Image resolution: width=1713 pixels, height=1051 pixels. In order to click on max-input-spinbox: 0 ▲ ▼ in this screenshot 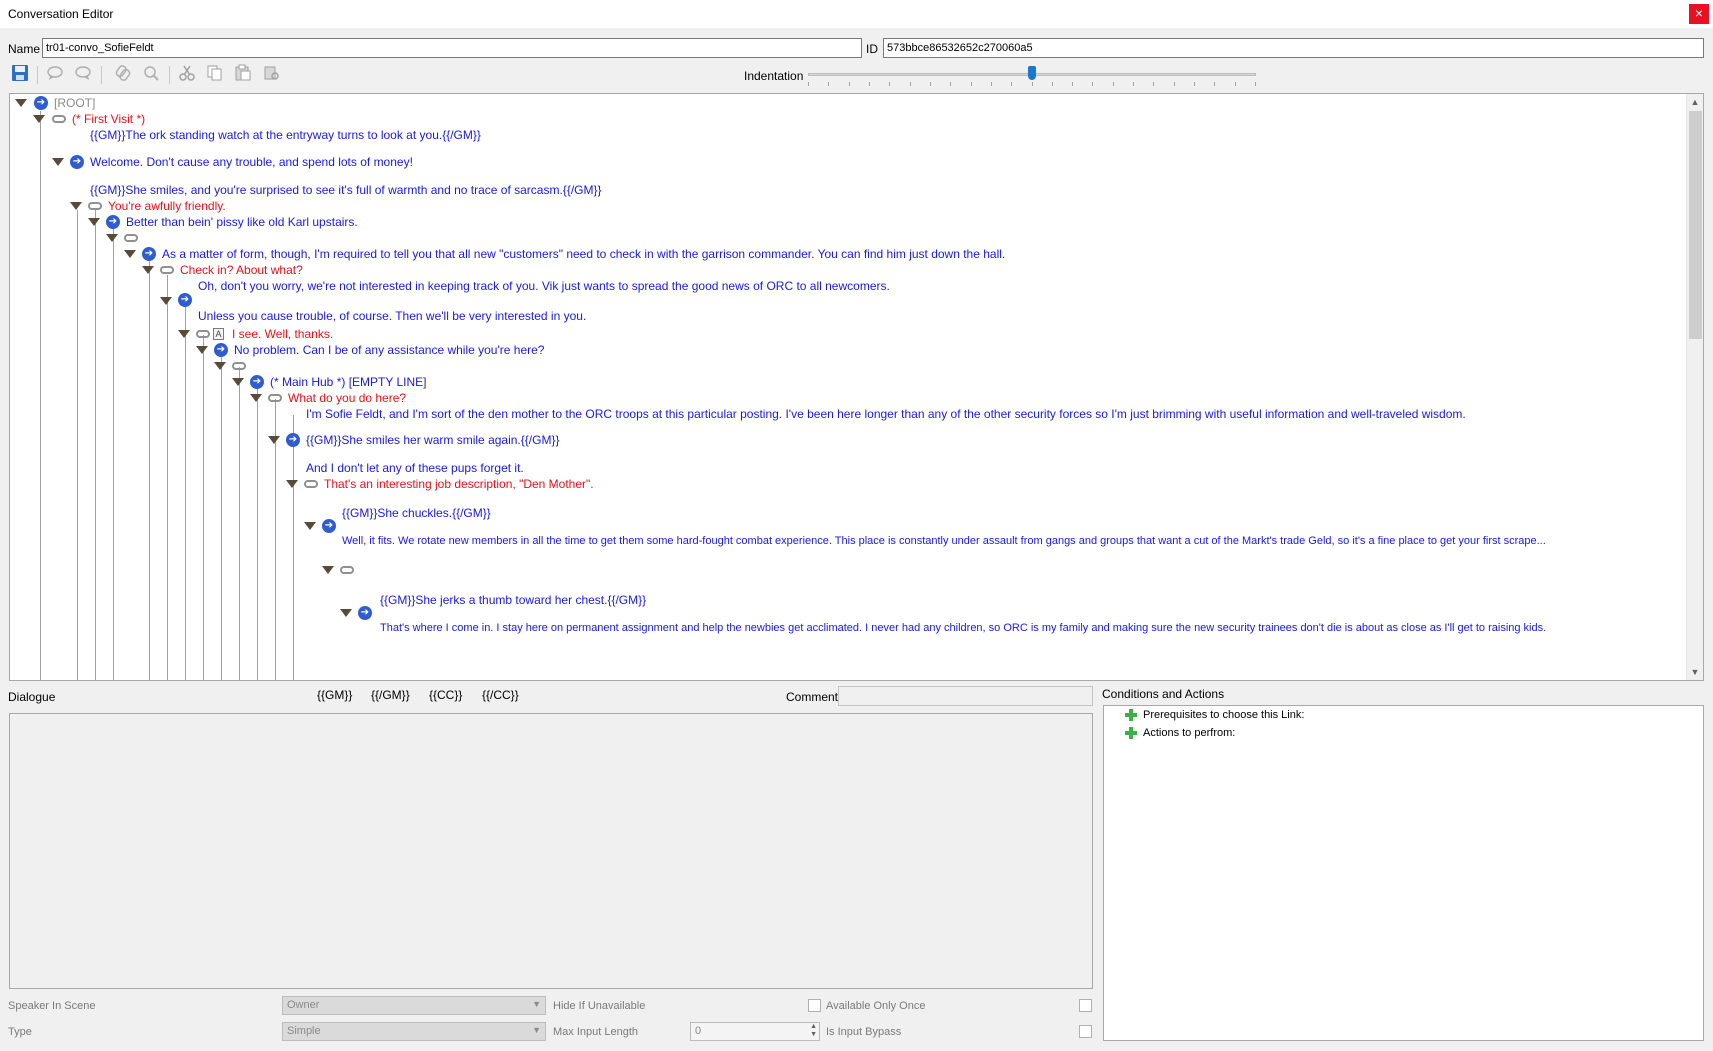, I will do `click(755, 1031)`.